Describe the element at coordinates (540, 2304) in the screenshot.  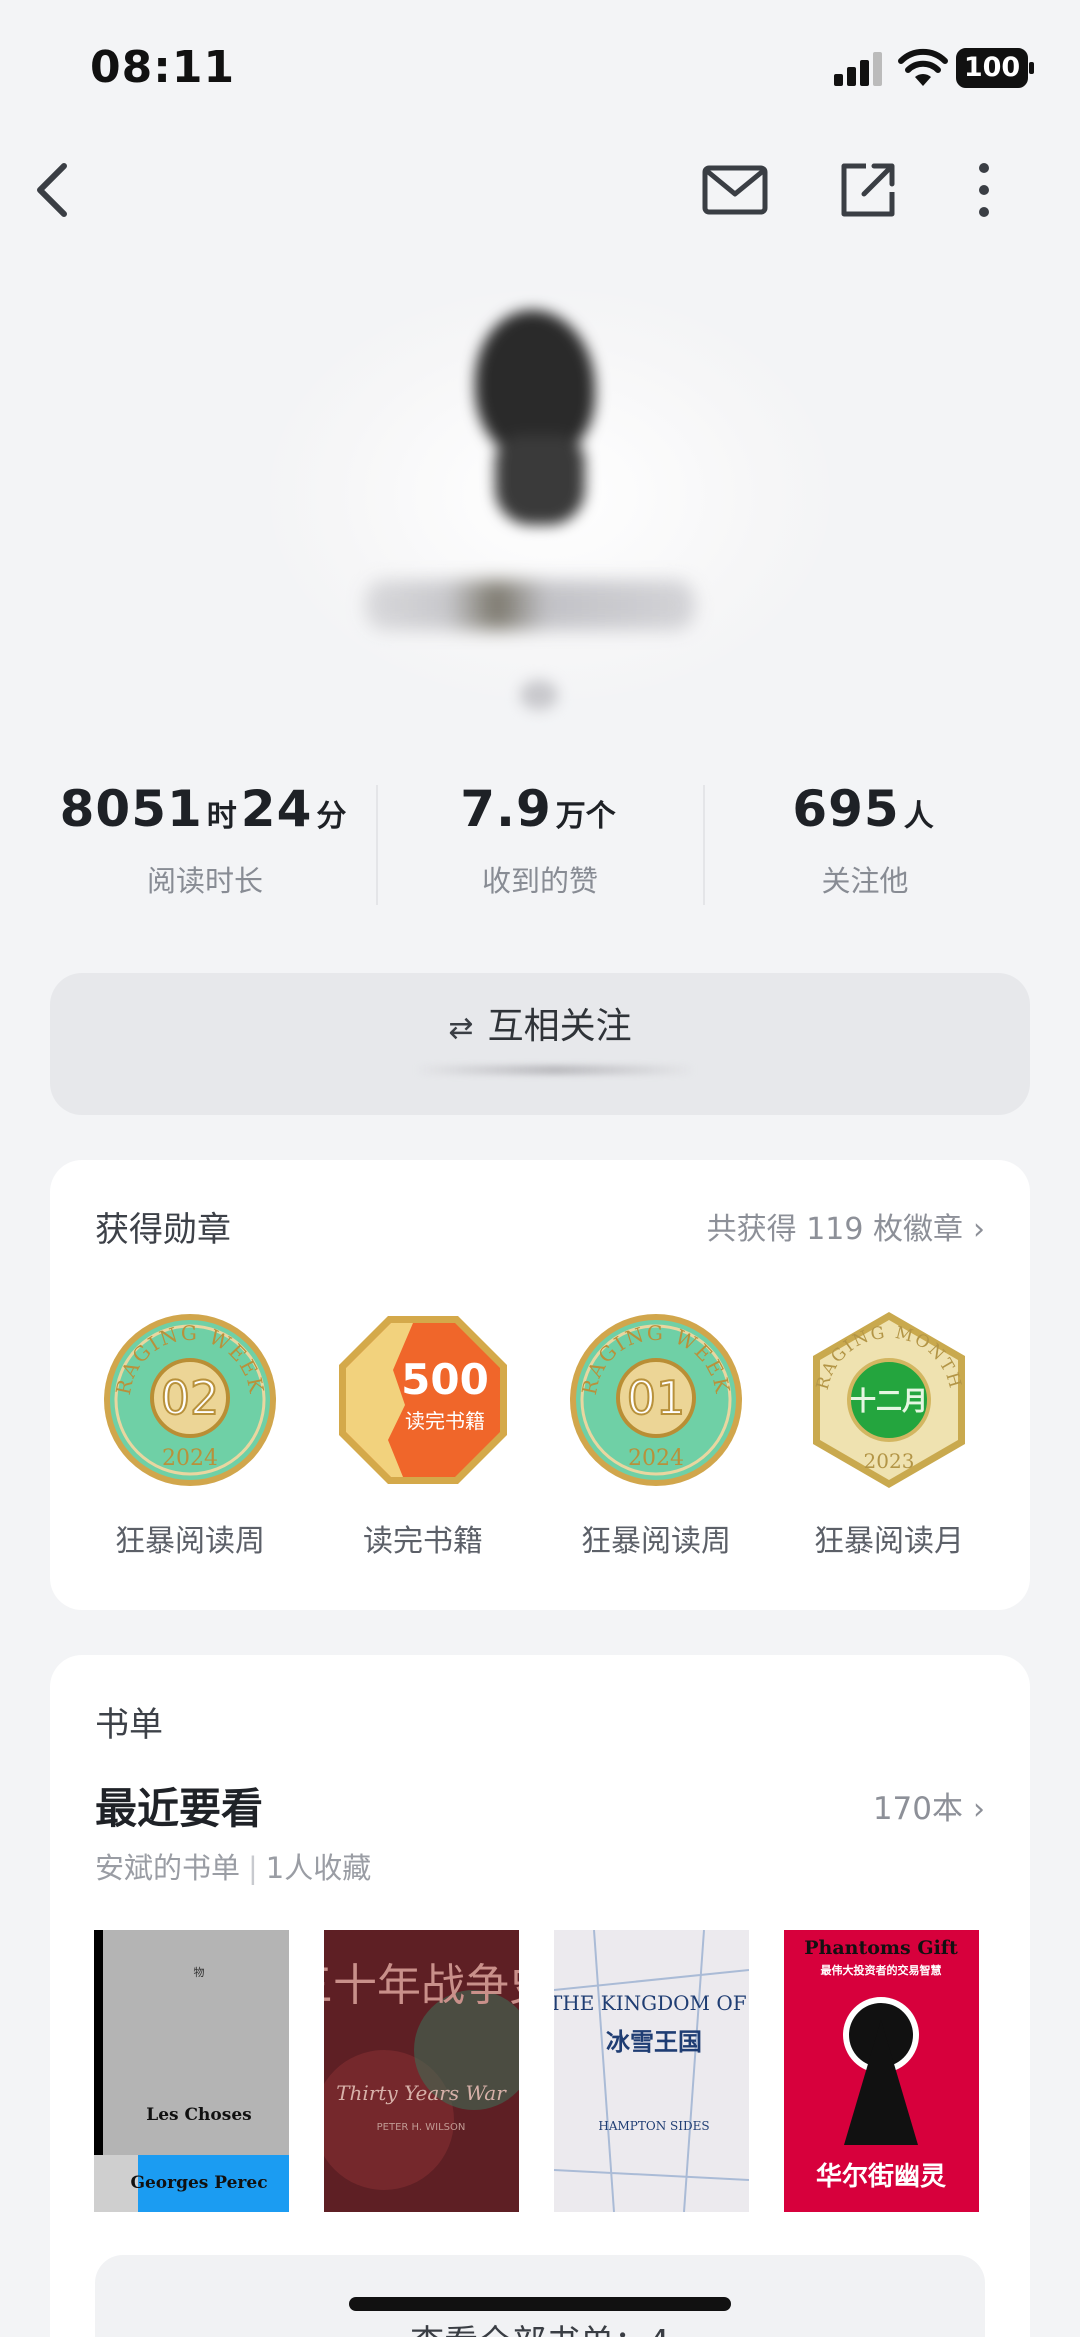
I see `home-indicator` at that location.